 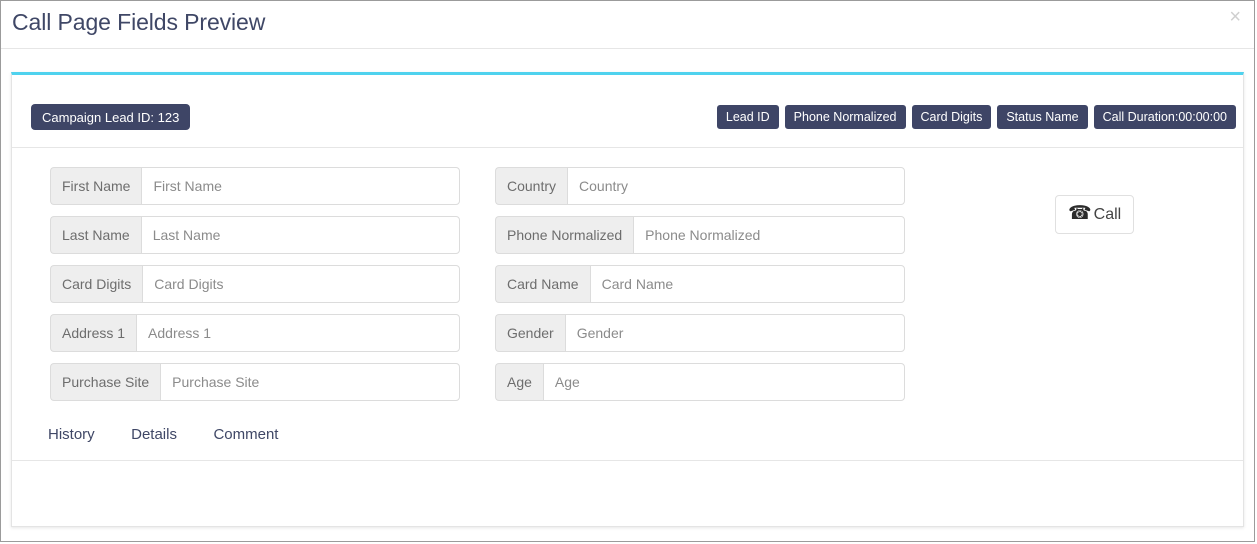 What do you see at coordinates (93, 333) in the screenshot?
I see `field-label-address-1: Address 1` at bounding box center [93, 333].